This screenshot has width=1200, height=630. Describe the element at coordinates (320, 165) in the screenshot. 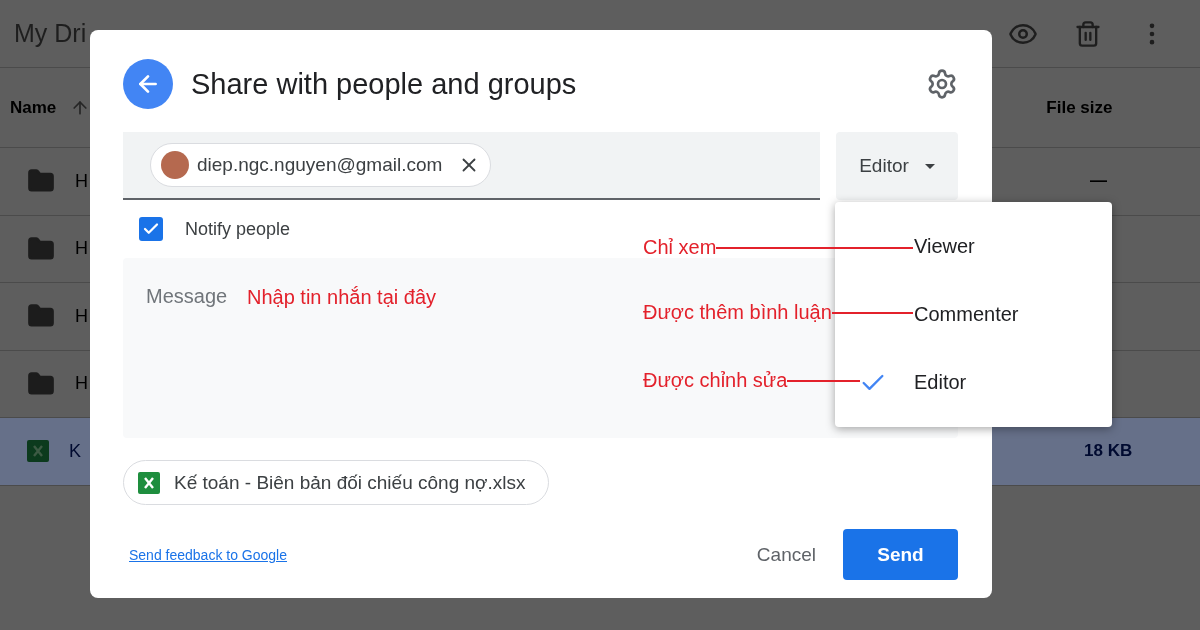

I see `recipient-email: diep.ngc.nguyen@gmail.com` at that location.